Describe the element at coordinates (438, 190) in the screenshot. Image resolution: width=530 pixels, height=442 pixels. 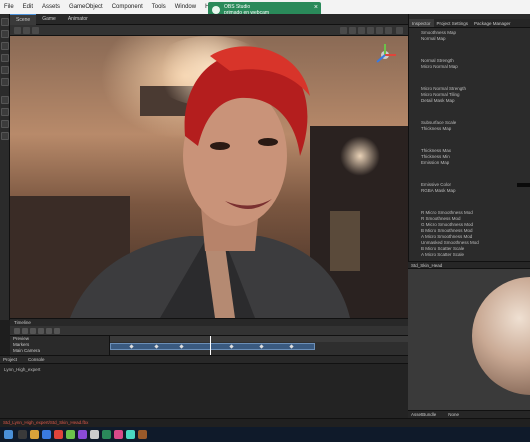
I see `prop-label: RGBA Mask Map` at that location.